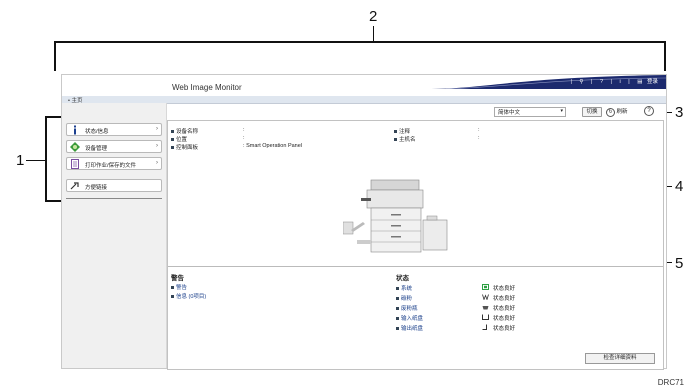  I want to click on status-item-output-tray: 输出纸盘, so click(409, 328).